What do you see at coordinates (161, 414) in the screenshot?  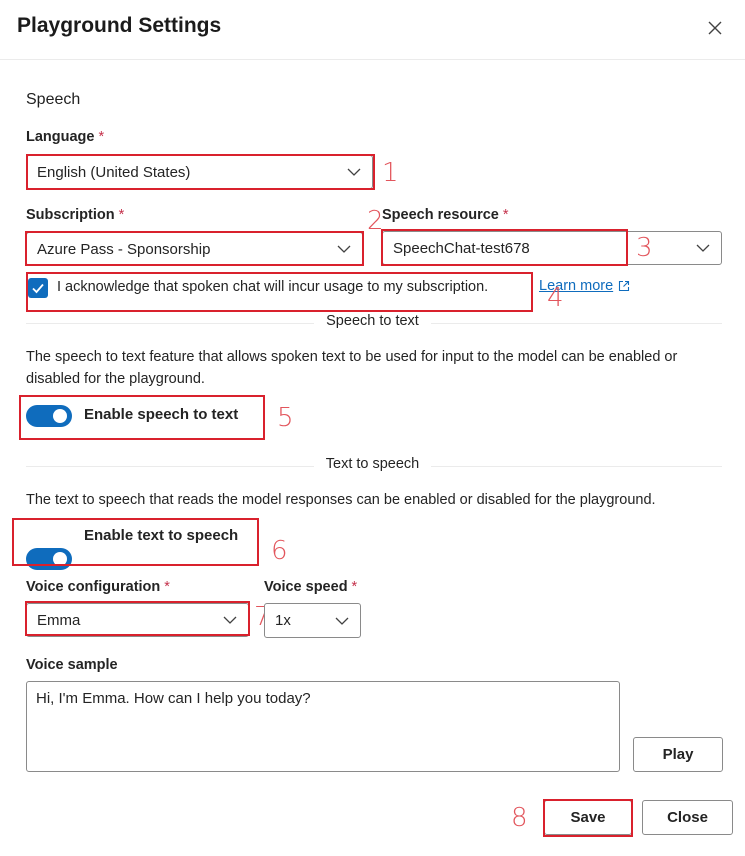 I see `speech-to-text-toggle-label: Enable speech to text` at bounding box center [161, 414].